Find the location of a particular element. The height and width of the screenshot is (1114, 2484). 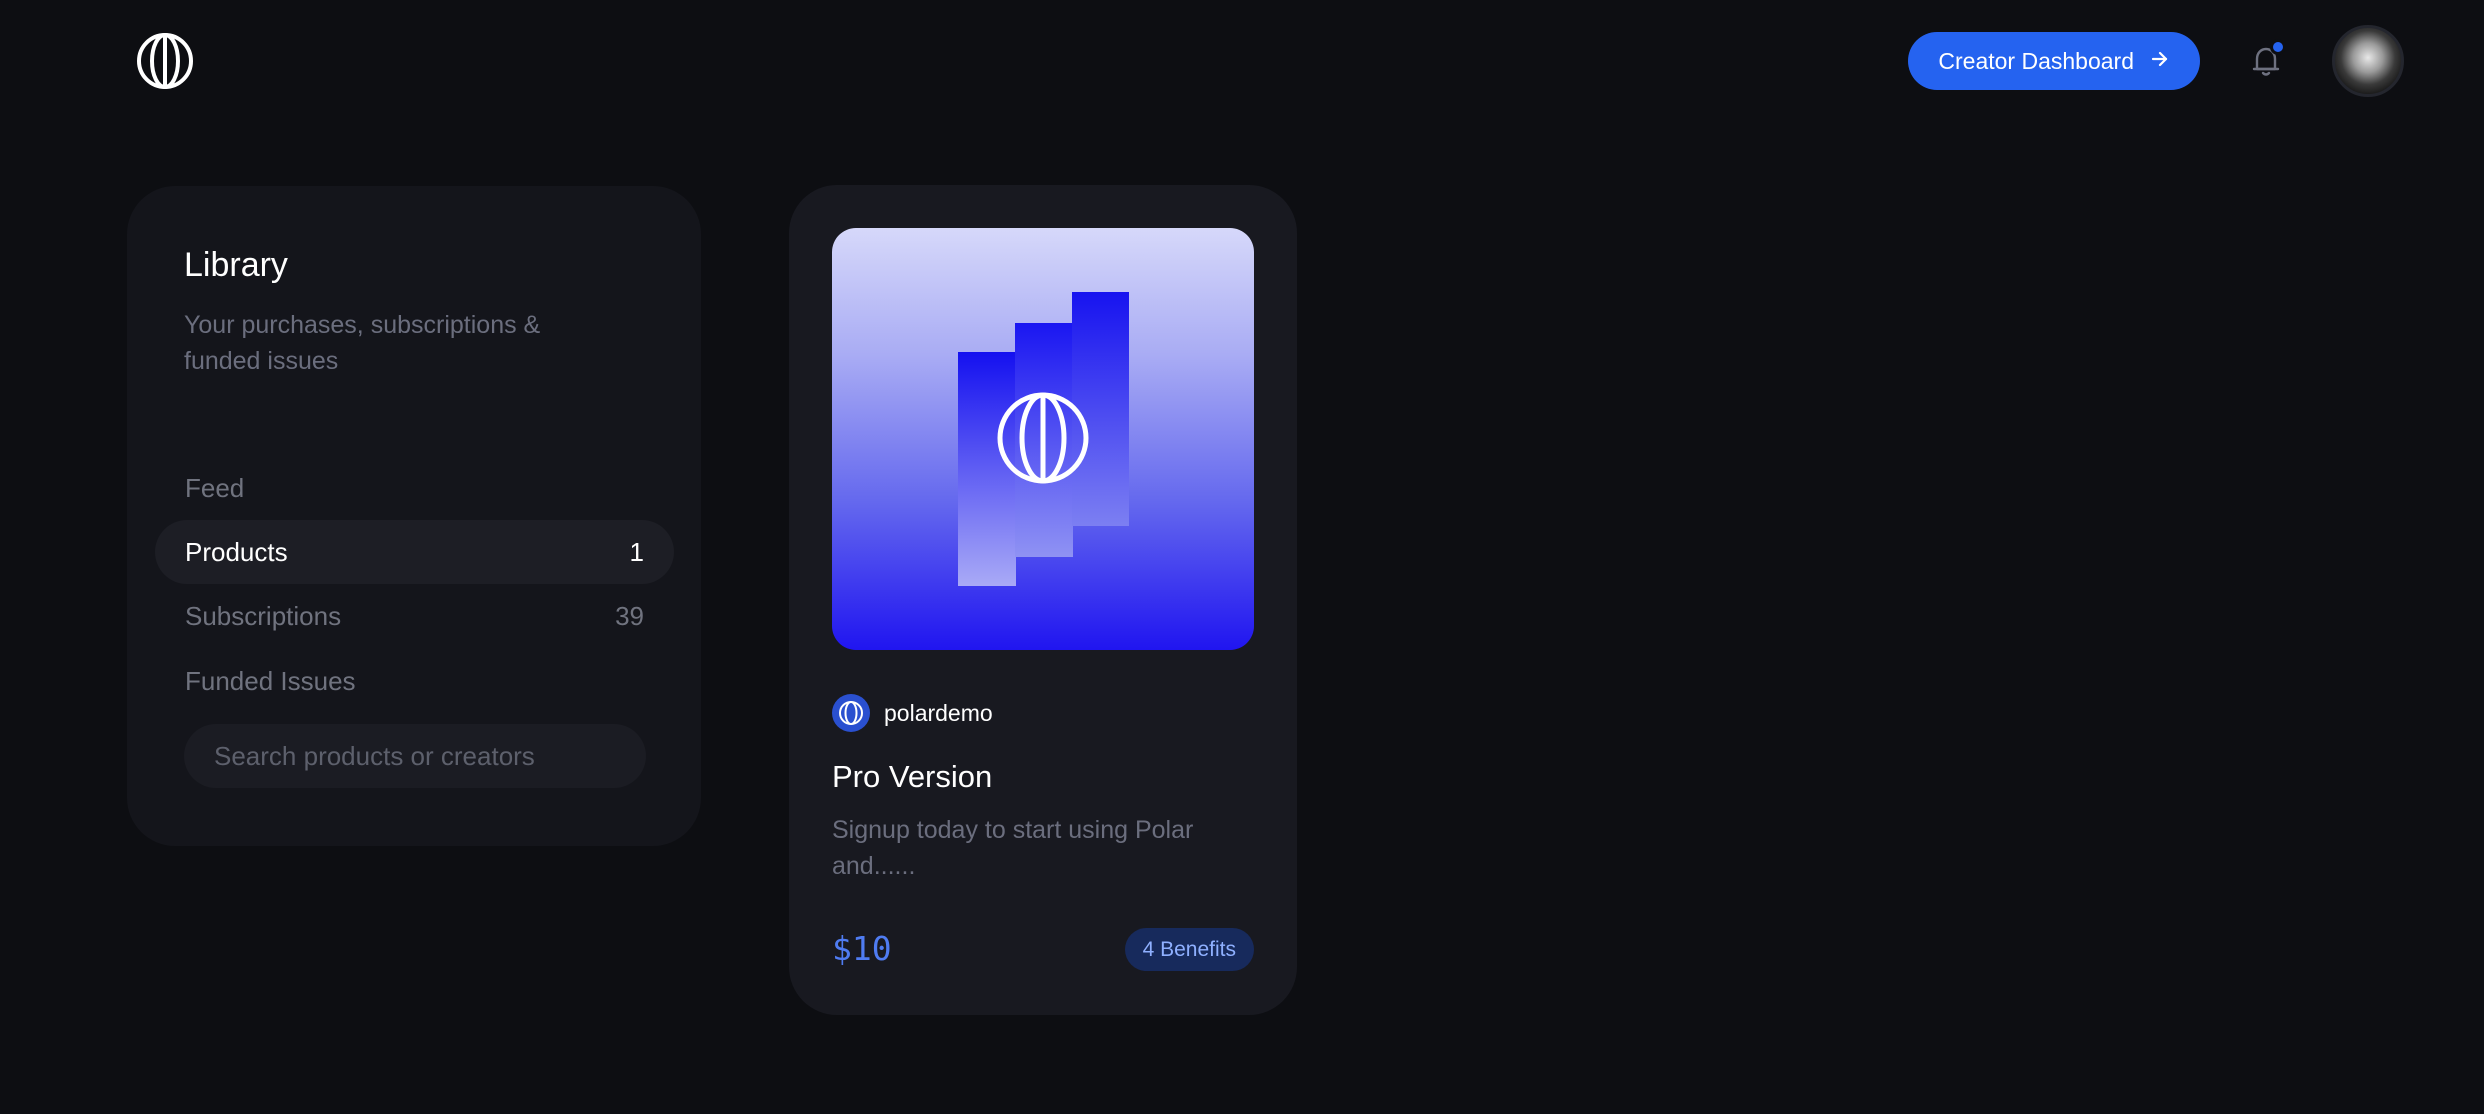

sidebar-item-funded-issues: Funded Issues is located at coordinates (414, 681).